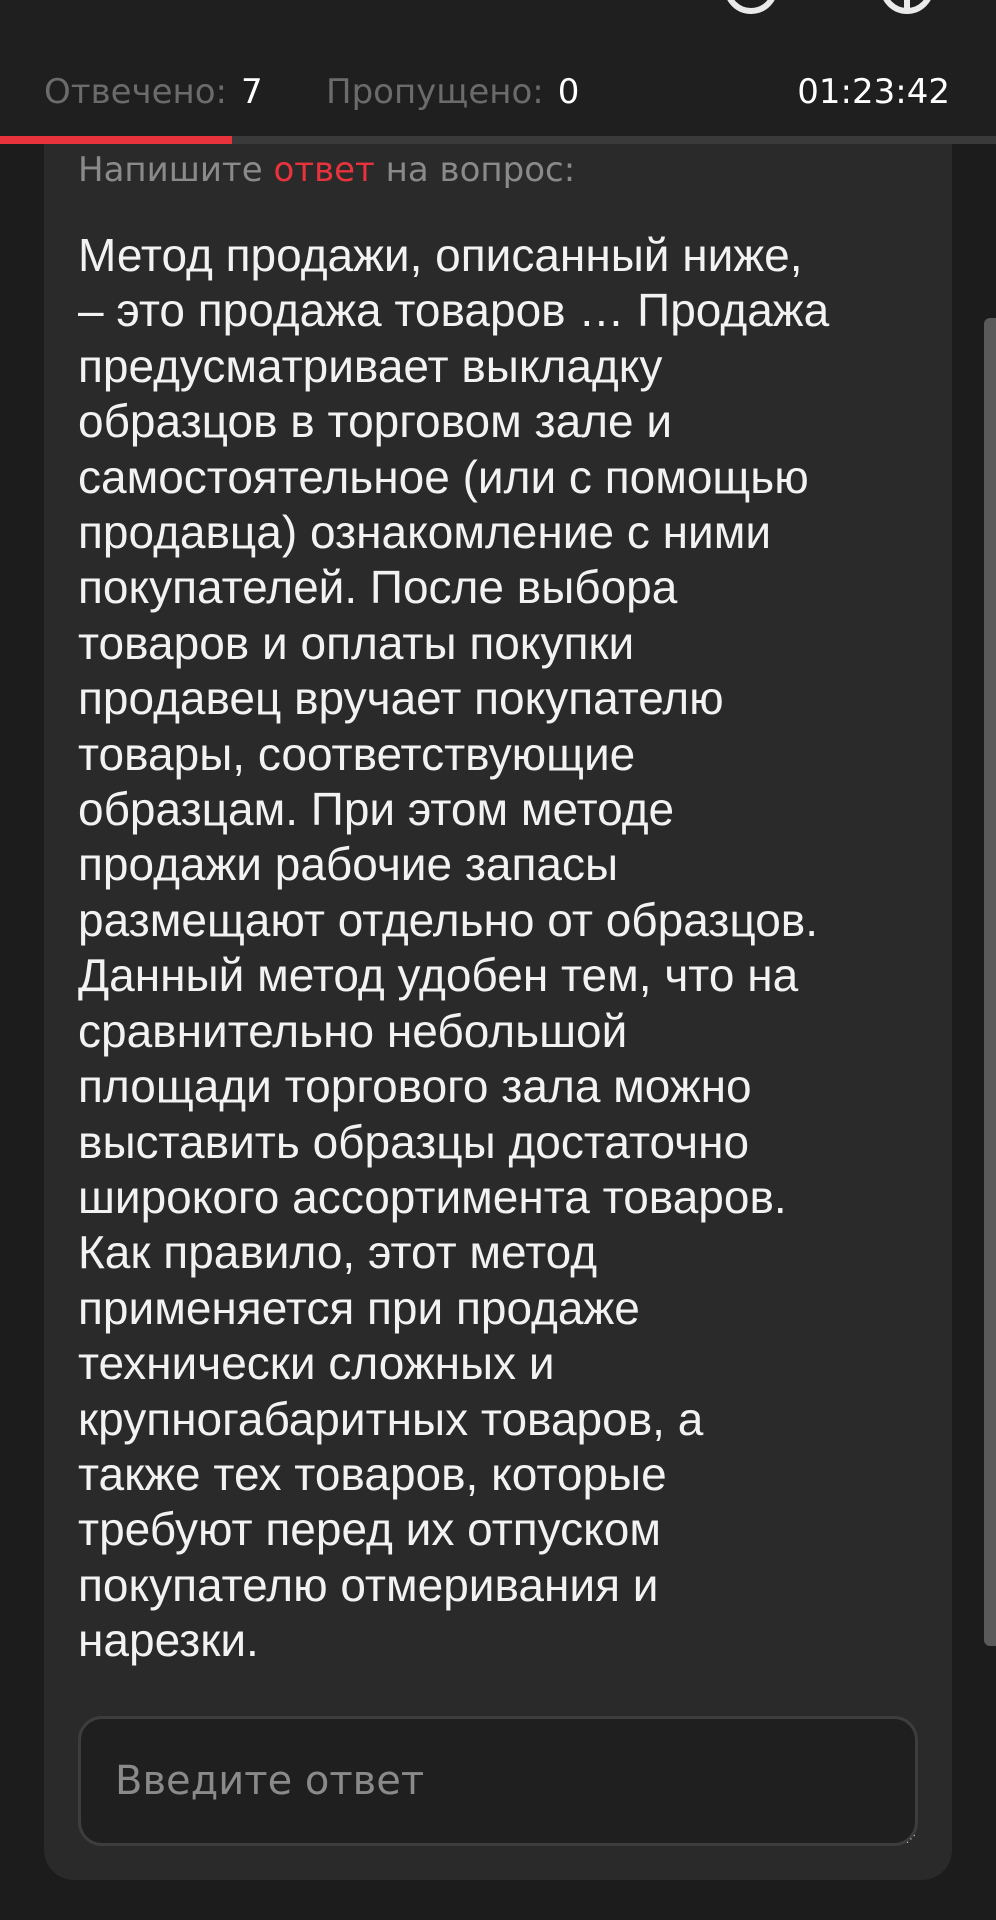 This screenshot has height=1920, width=996. I want to click on skipped-counter: Пропущено: 0, so click(452, 92).